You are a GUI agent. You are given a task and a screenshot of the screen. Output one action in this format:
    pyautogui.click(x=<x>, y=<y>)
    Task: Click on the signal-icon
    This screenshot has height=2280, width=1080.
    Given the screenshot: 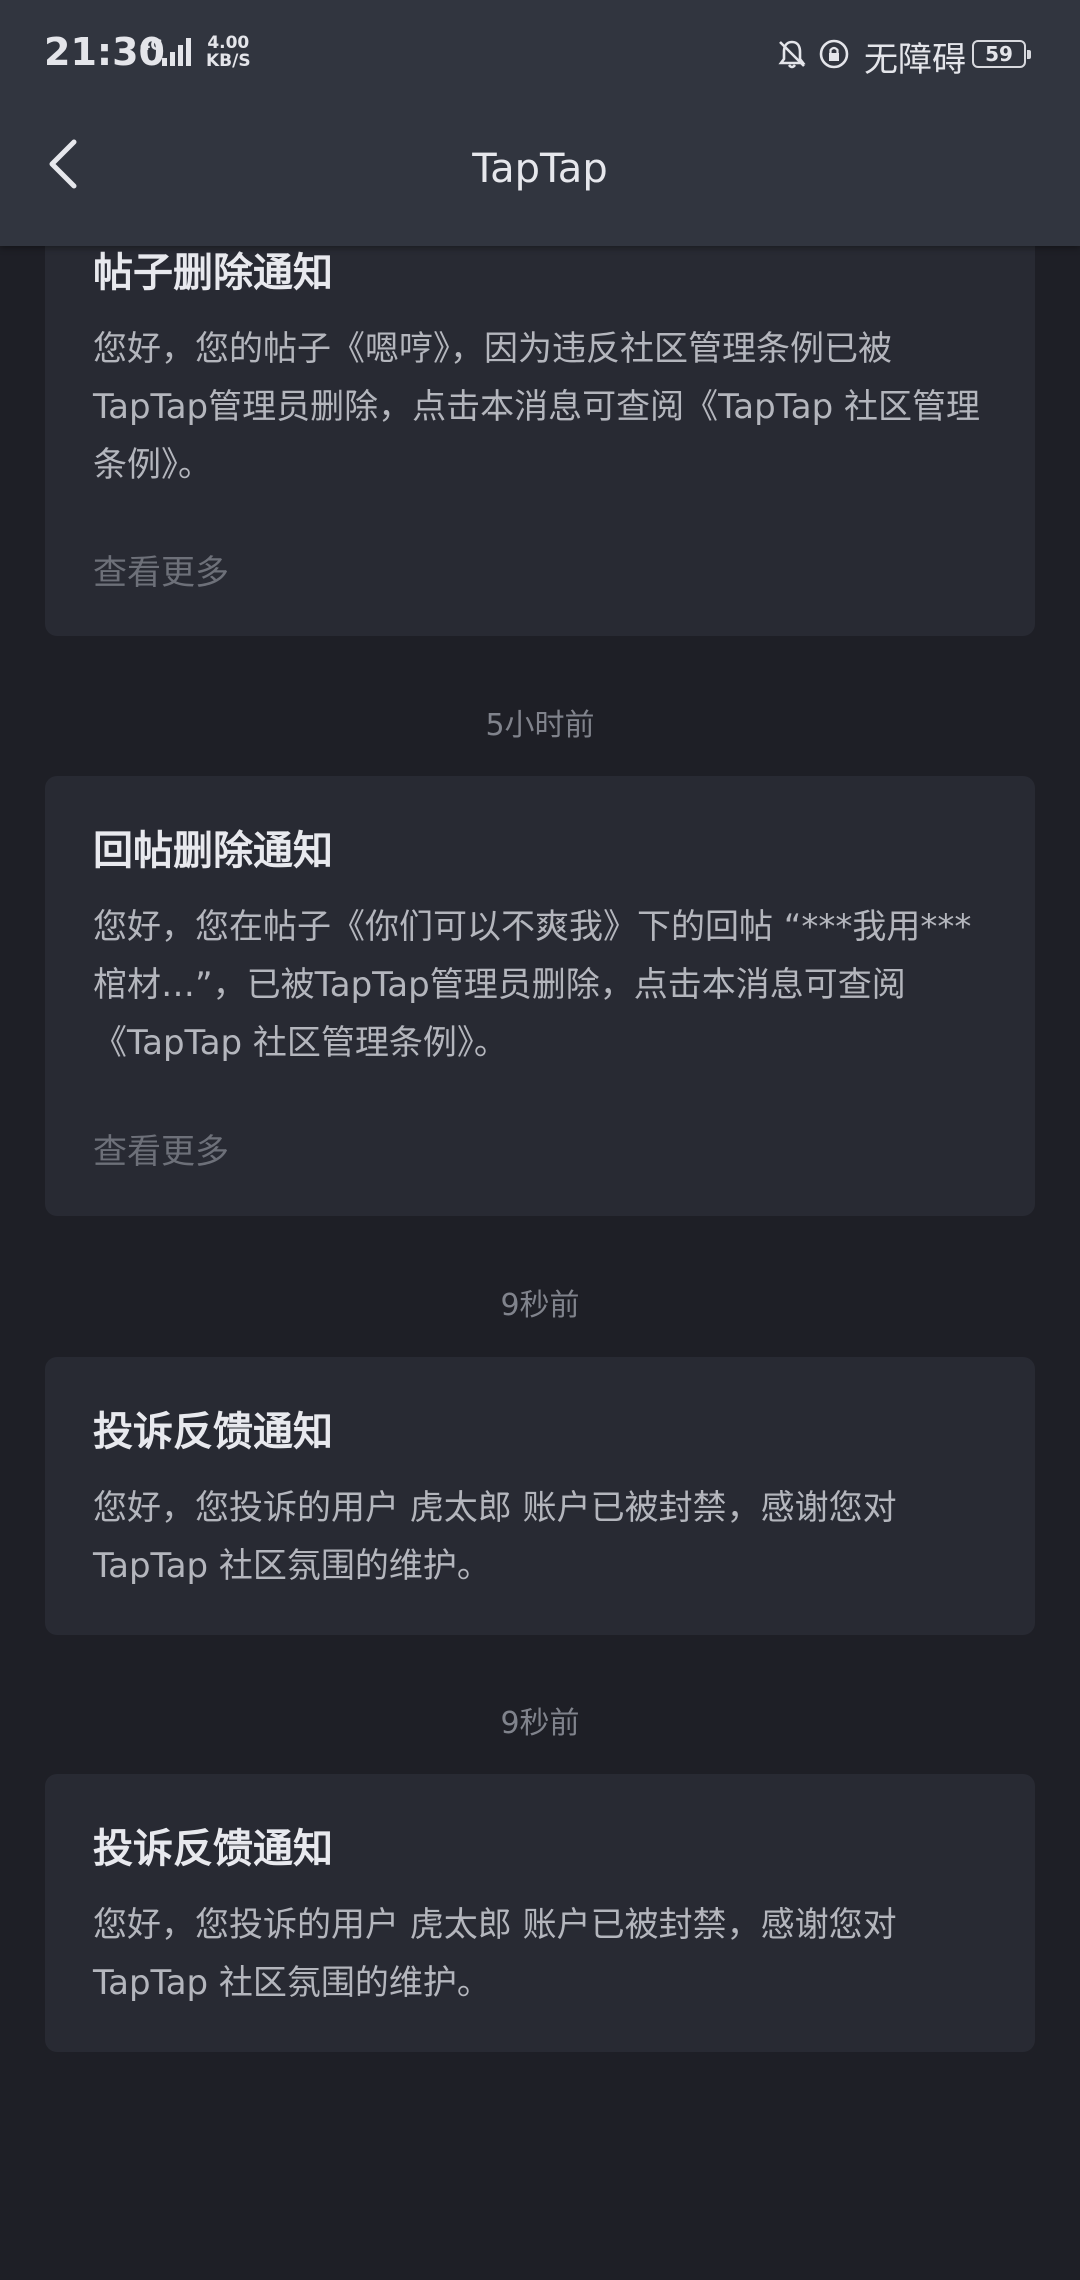 What is the action you would take?
    pyautogui.click(x=176, y=52)
    